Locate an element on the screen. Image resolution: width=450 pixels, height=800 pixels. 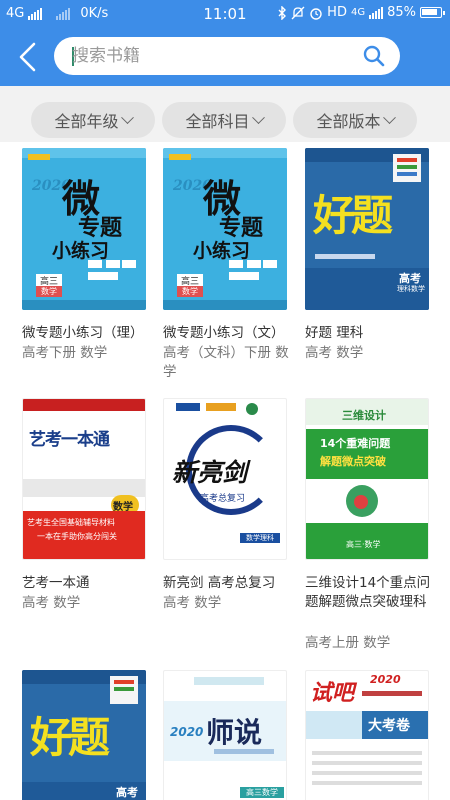
edition-filter-dropdown: 全部版本 is located at coordinates (355, 120).